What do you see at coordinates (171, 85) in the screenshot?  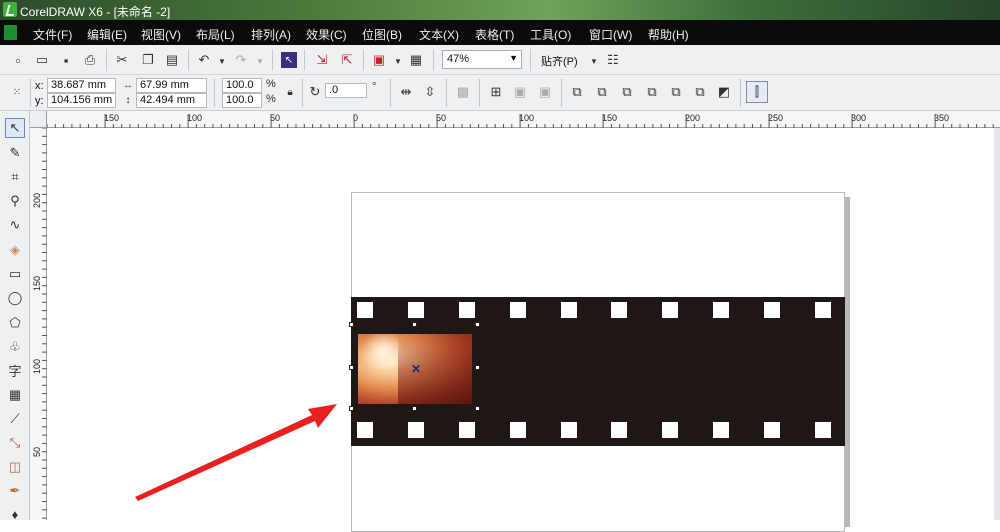 I see `width-field: 67.99 mm` at bounding box center [171, 85].